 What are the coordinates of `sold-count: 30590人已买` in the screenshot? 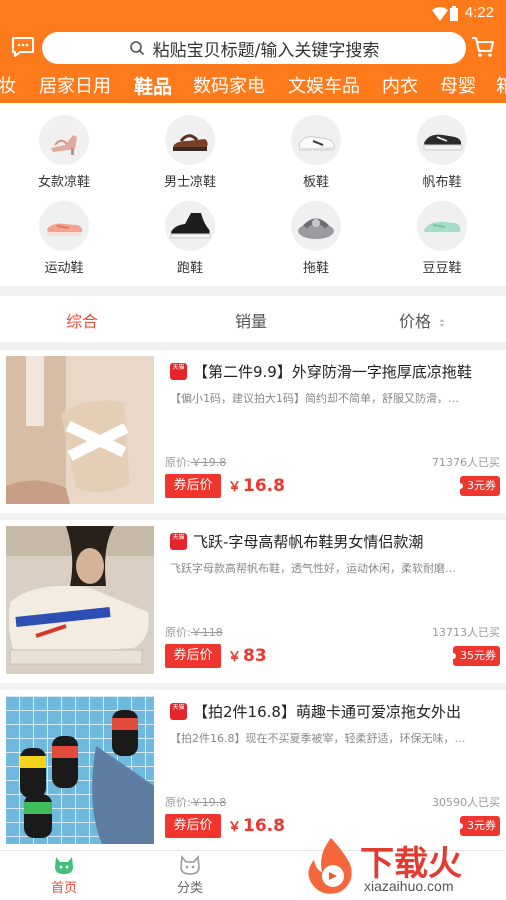 It's located at (466, 802).